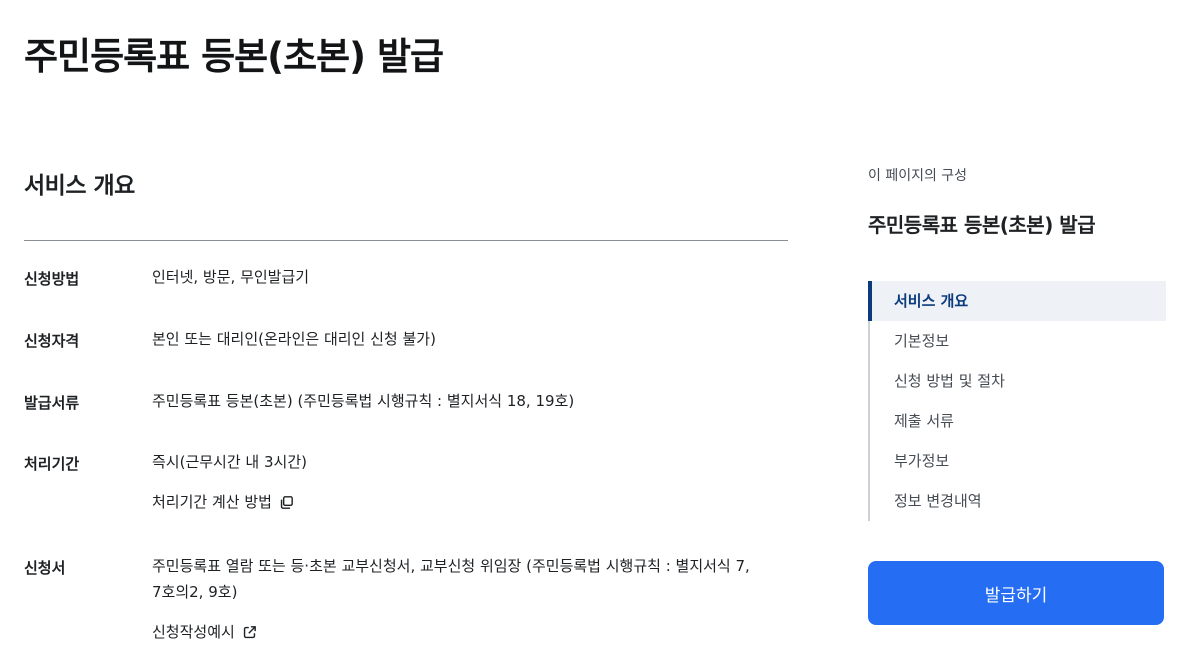 The width and height of the screenshot is (1185, 652). Describe the element at coordinates (470, 502) in the screenshot. I see `processing-time-calc-link: 처리기간 계산 방법` at that location.